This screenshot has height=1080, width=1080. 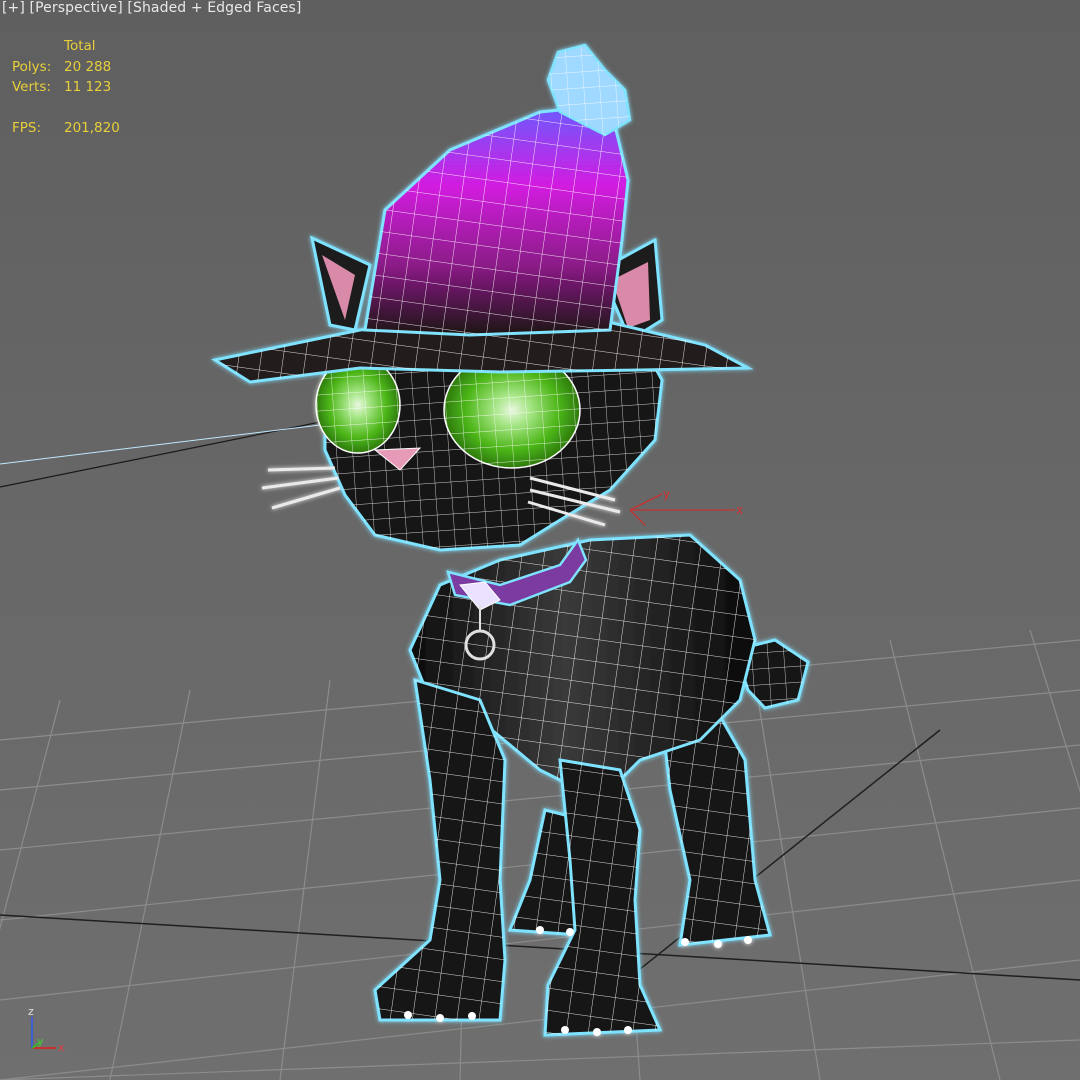 What do you see at coordinates (27, 128) in the screenshot?
I see `fps-label: FPS:` at bounding box center [27, 128].